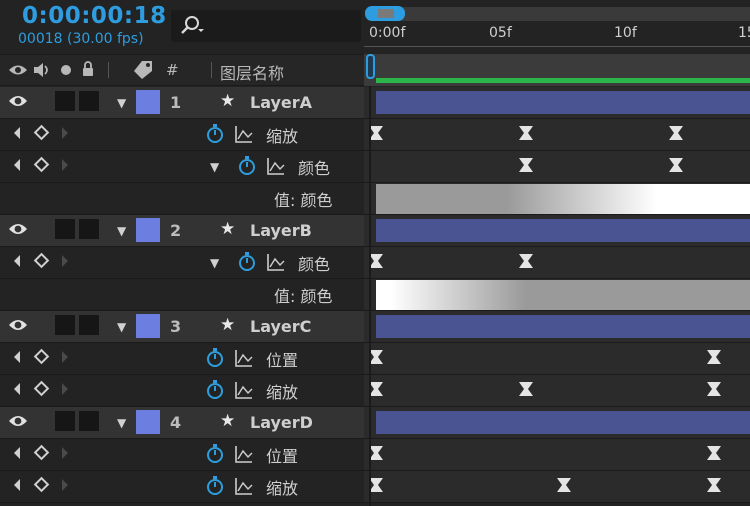  I want to click on layer-name-header: 图层名称, so click(252, 72).